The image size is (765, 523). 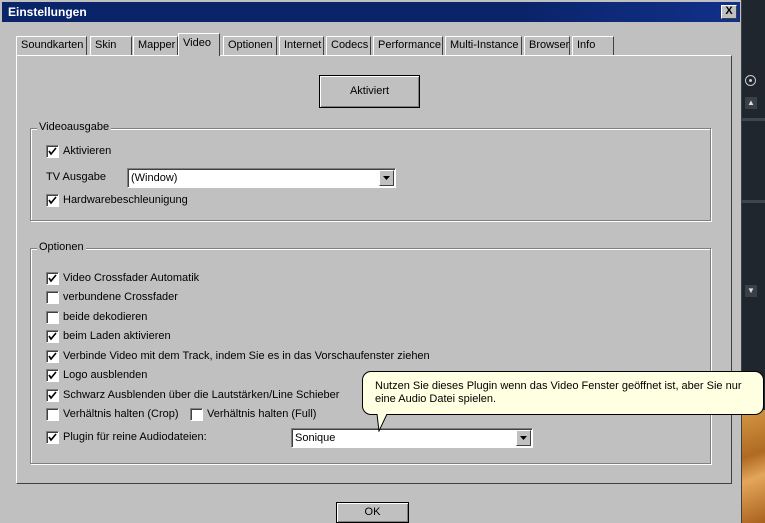 I want to click on option-label: Plugin für reine Audiodateien:, so click(x=135, y=437).